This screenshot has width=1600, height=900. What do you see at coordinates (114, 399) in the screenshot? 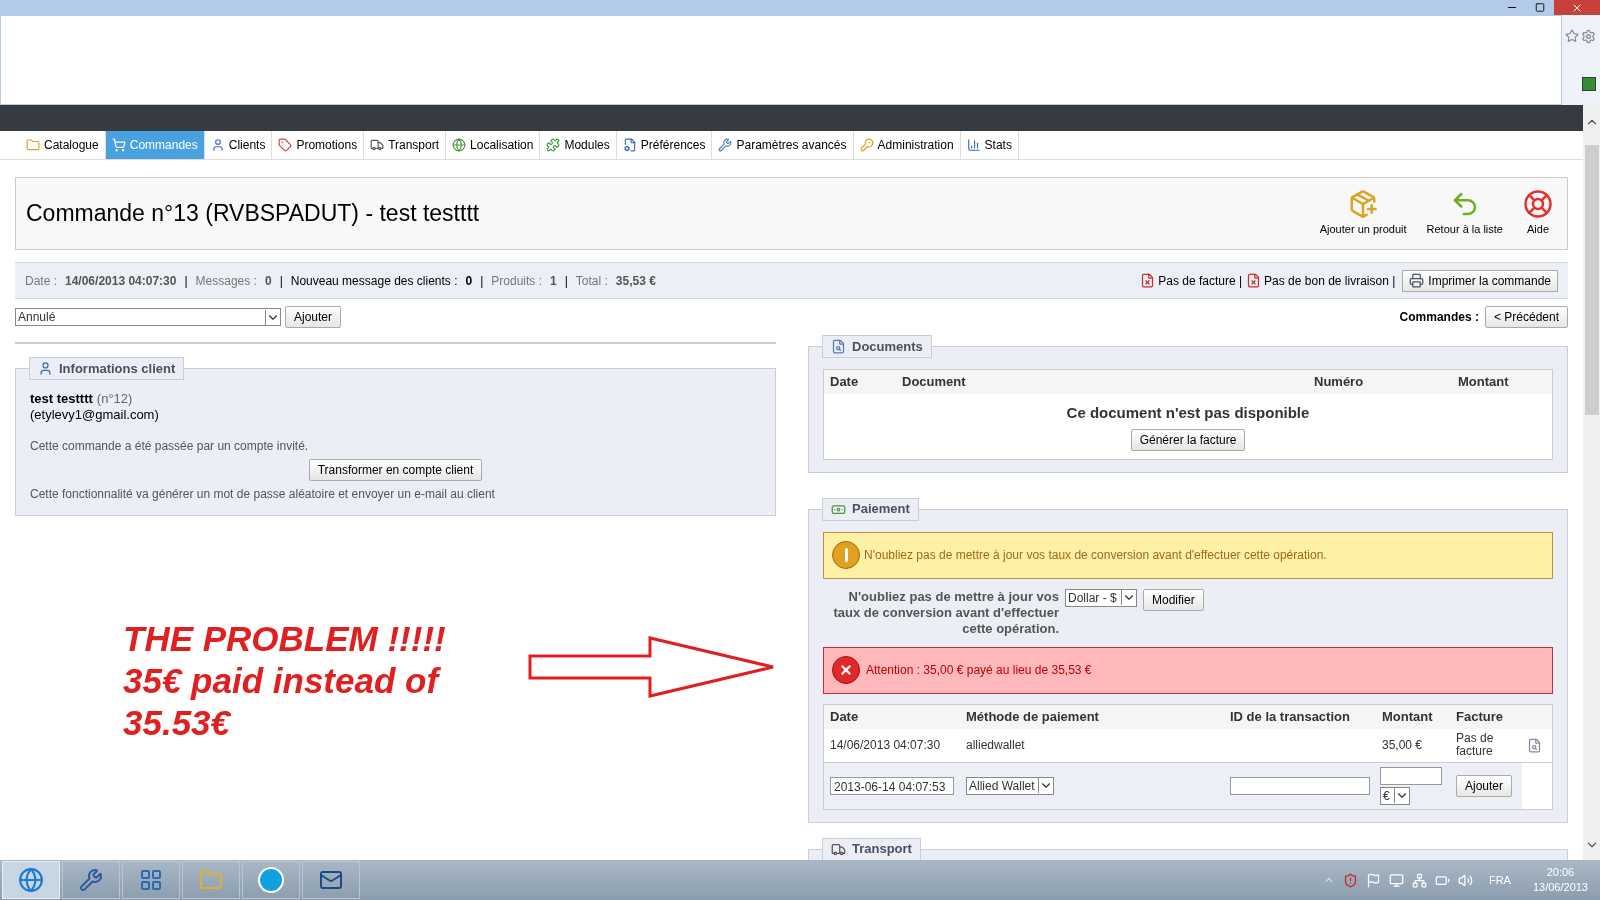
I see `client-number: (n°12)` at bounding box center [114, 399].